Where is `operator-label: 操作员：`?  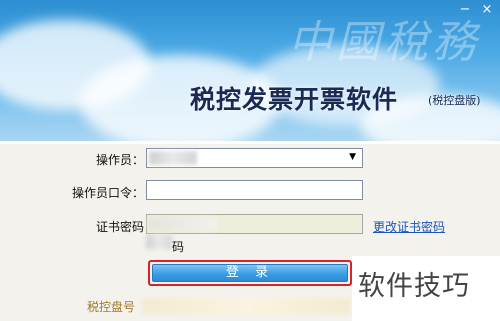
operator-label: 操作员： is located at coordinates (119, 160).